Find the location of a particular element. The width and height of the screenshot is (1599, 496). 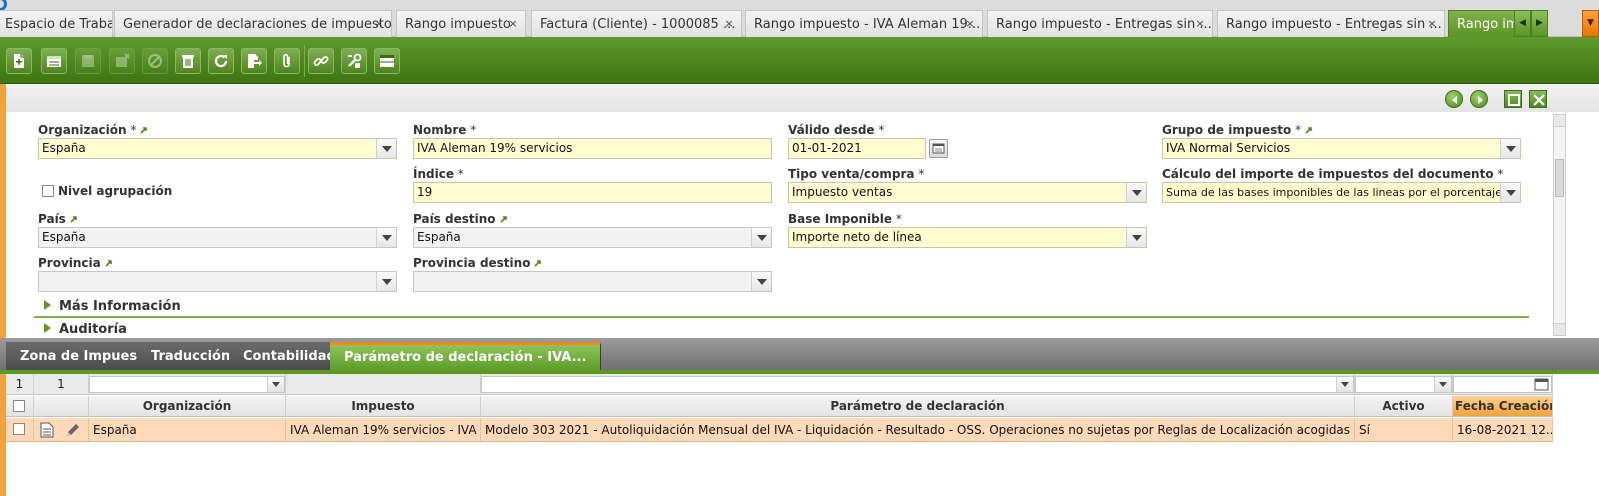

indice-input: 19 is located at coordinates (592, 192).